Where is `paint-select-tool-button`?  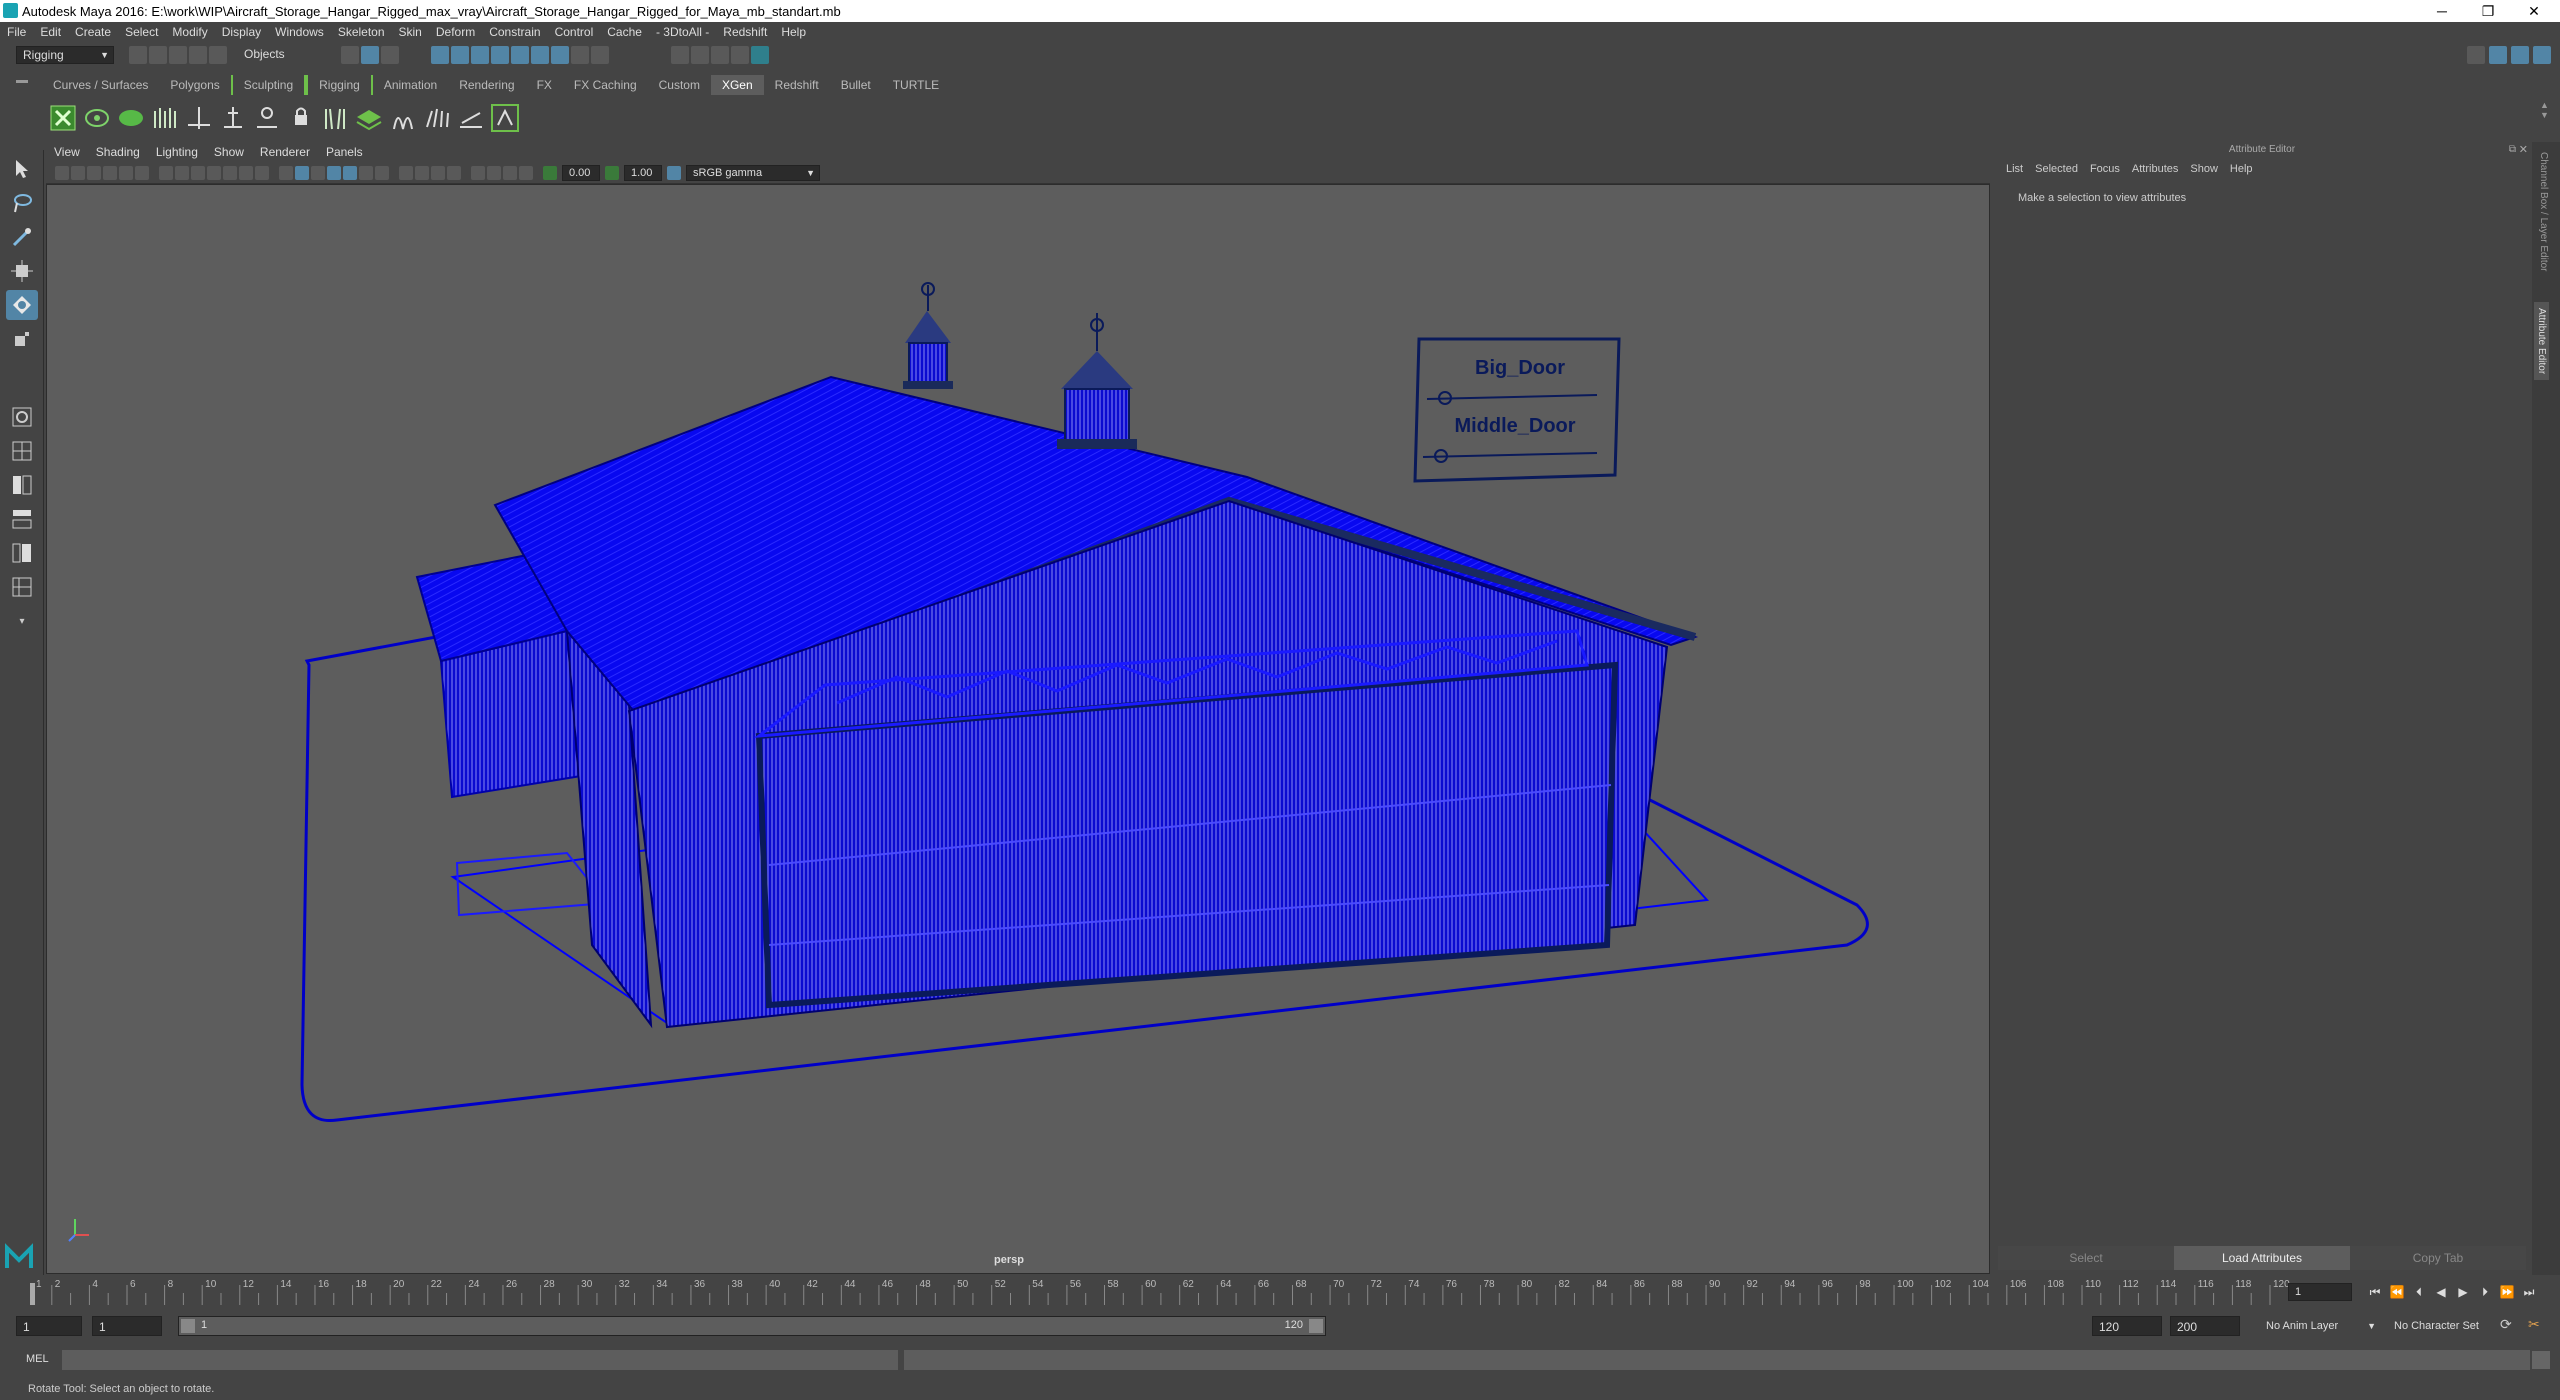 paint-select-tool-button is located at coordinates (22, 237).